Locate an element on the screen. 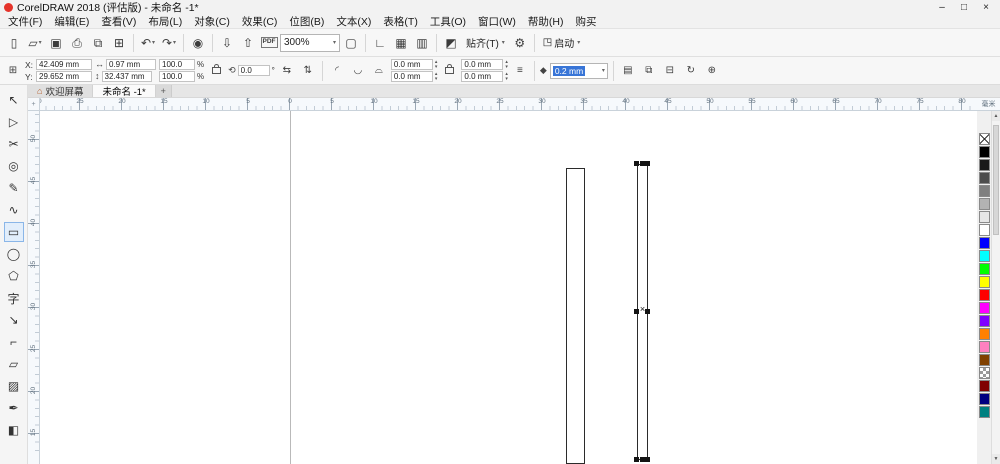 The width and height of the screenshot is (1000, 464). toolbar-export-button: ⇧ is located at coordinates (248, 43).